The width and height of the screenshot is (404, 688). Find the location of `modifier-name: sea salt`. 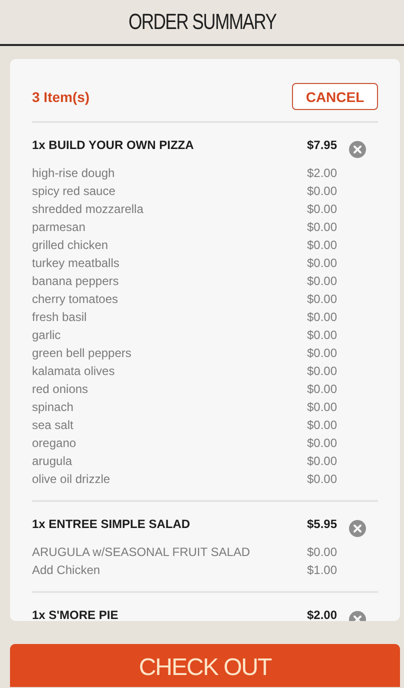

modifier-name: sea salt is located at coordinates (53, 425).